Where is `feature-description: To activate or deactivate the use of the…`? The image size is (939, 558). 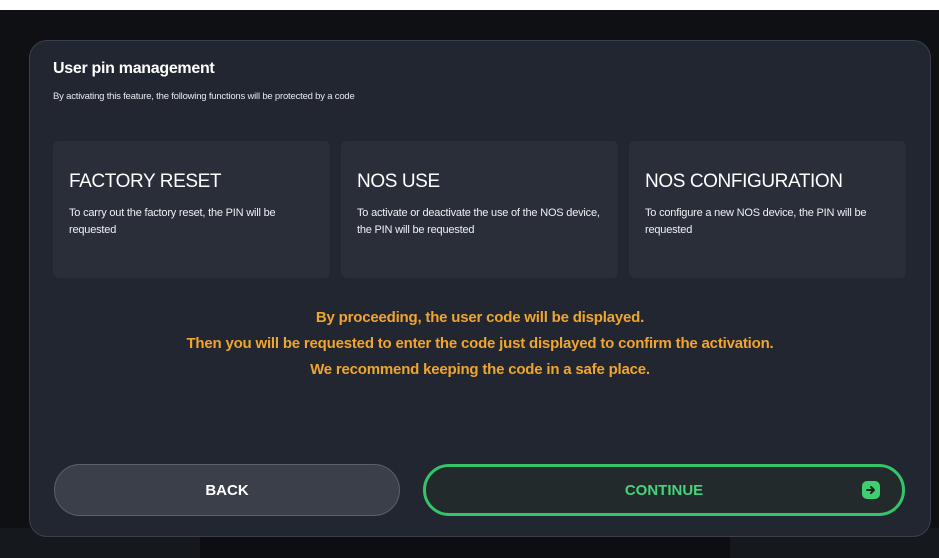 feature-description: To activate or deactivate the use of the… is located at coordinates (478, 221).